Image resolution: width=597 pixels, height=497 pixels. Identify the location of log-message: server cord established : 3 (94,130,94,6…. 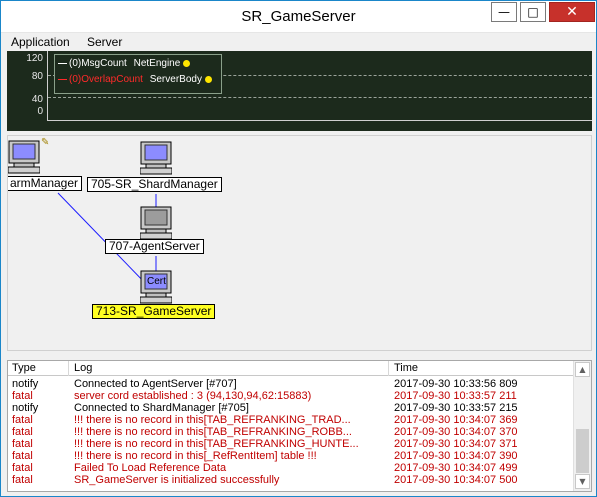
(193, 396).